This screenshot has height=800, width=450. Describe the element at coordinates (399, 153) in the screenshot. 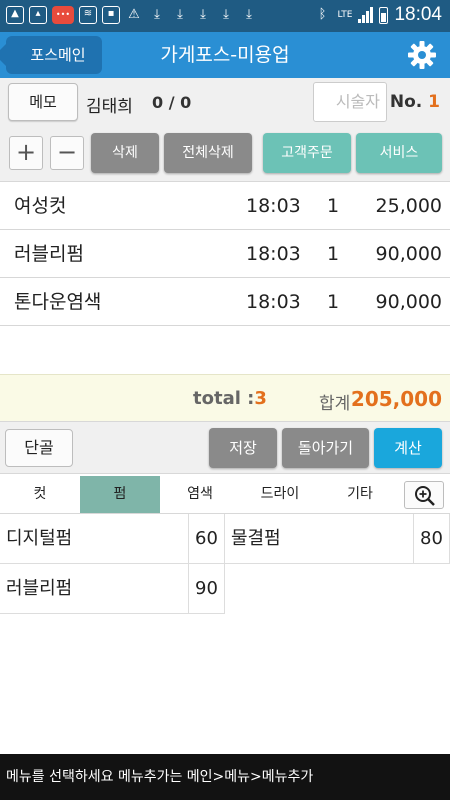

I see `service-button: 서비스` at that location.